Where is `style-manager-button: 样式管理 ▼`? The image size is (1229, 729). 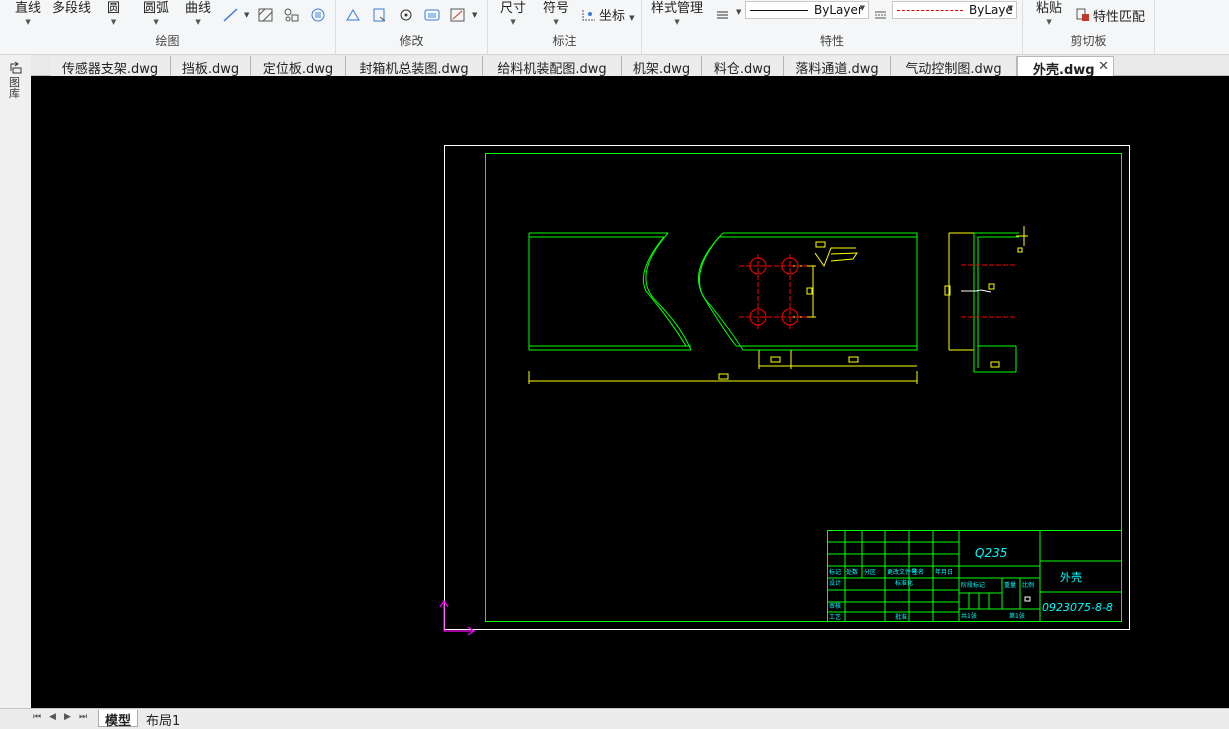 style-manager-button: 样式管理 ▼ is located at coordinates (677, 13).